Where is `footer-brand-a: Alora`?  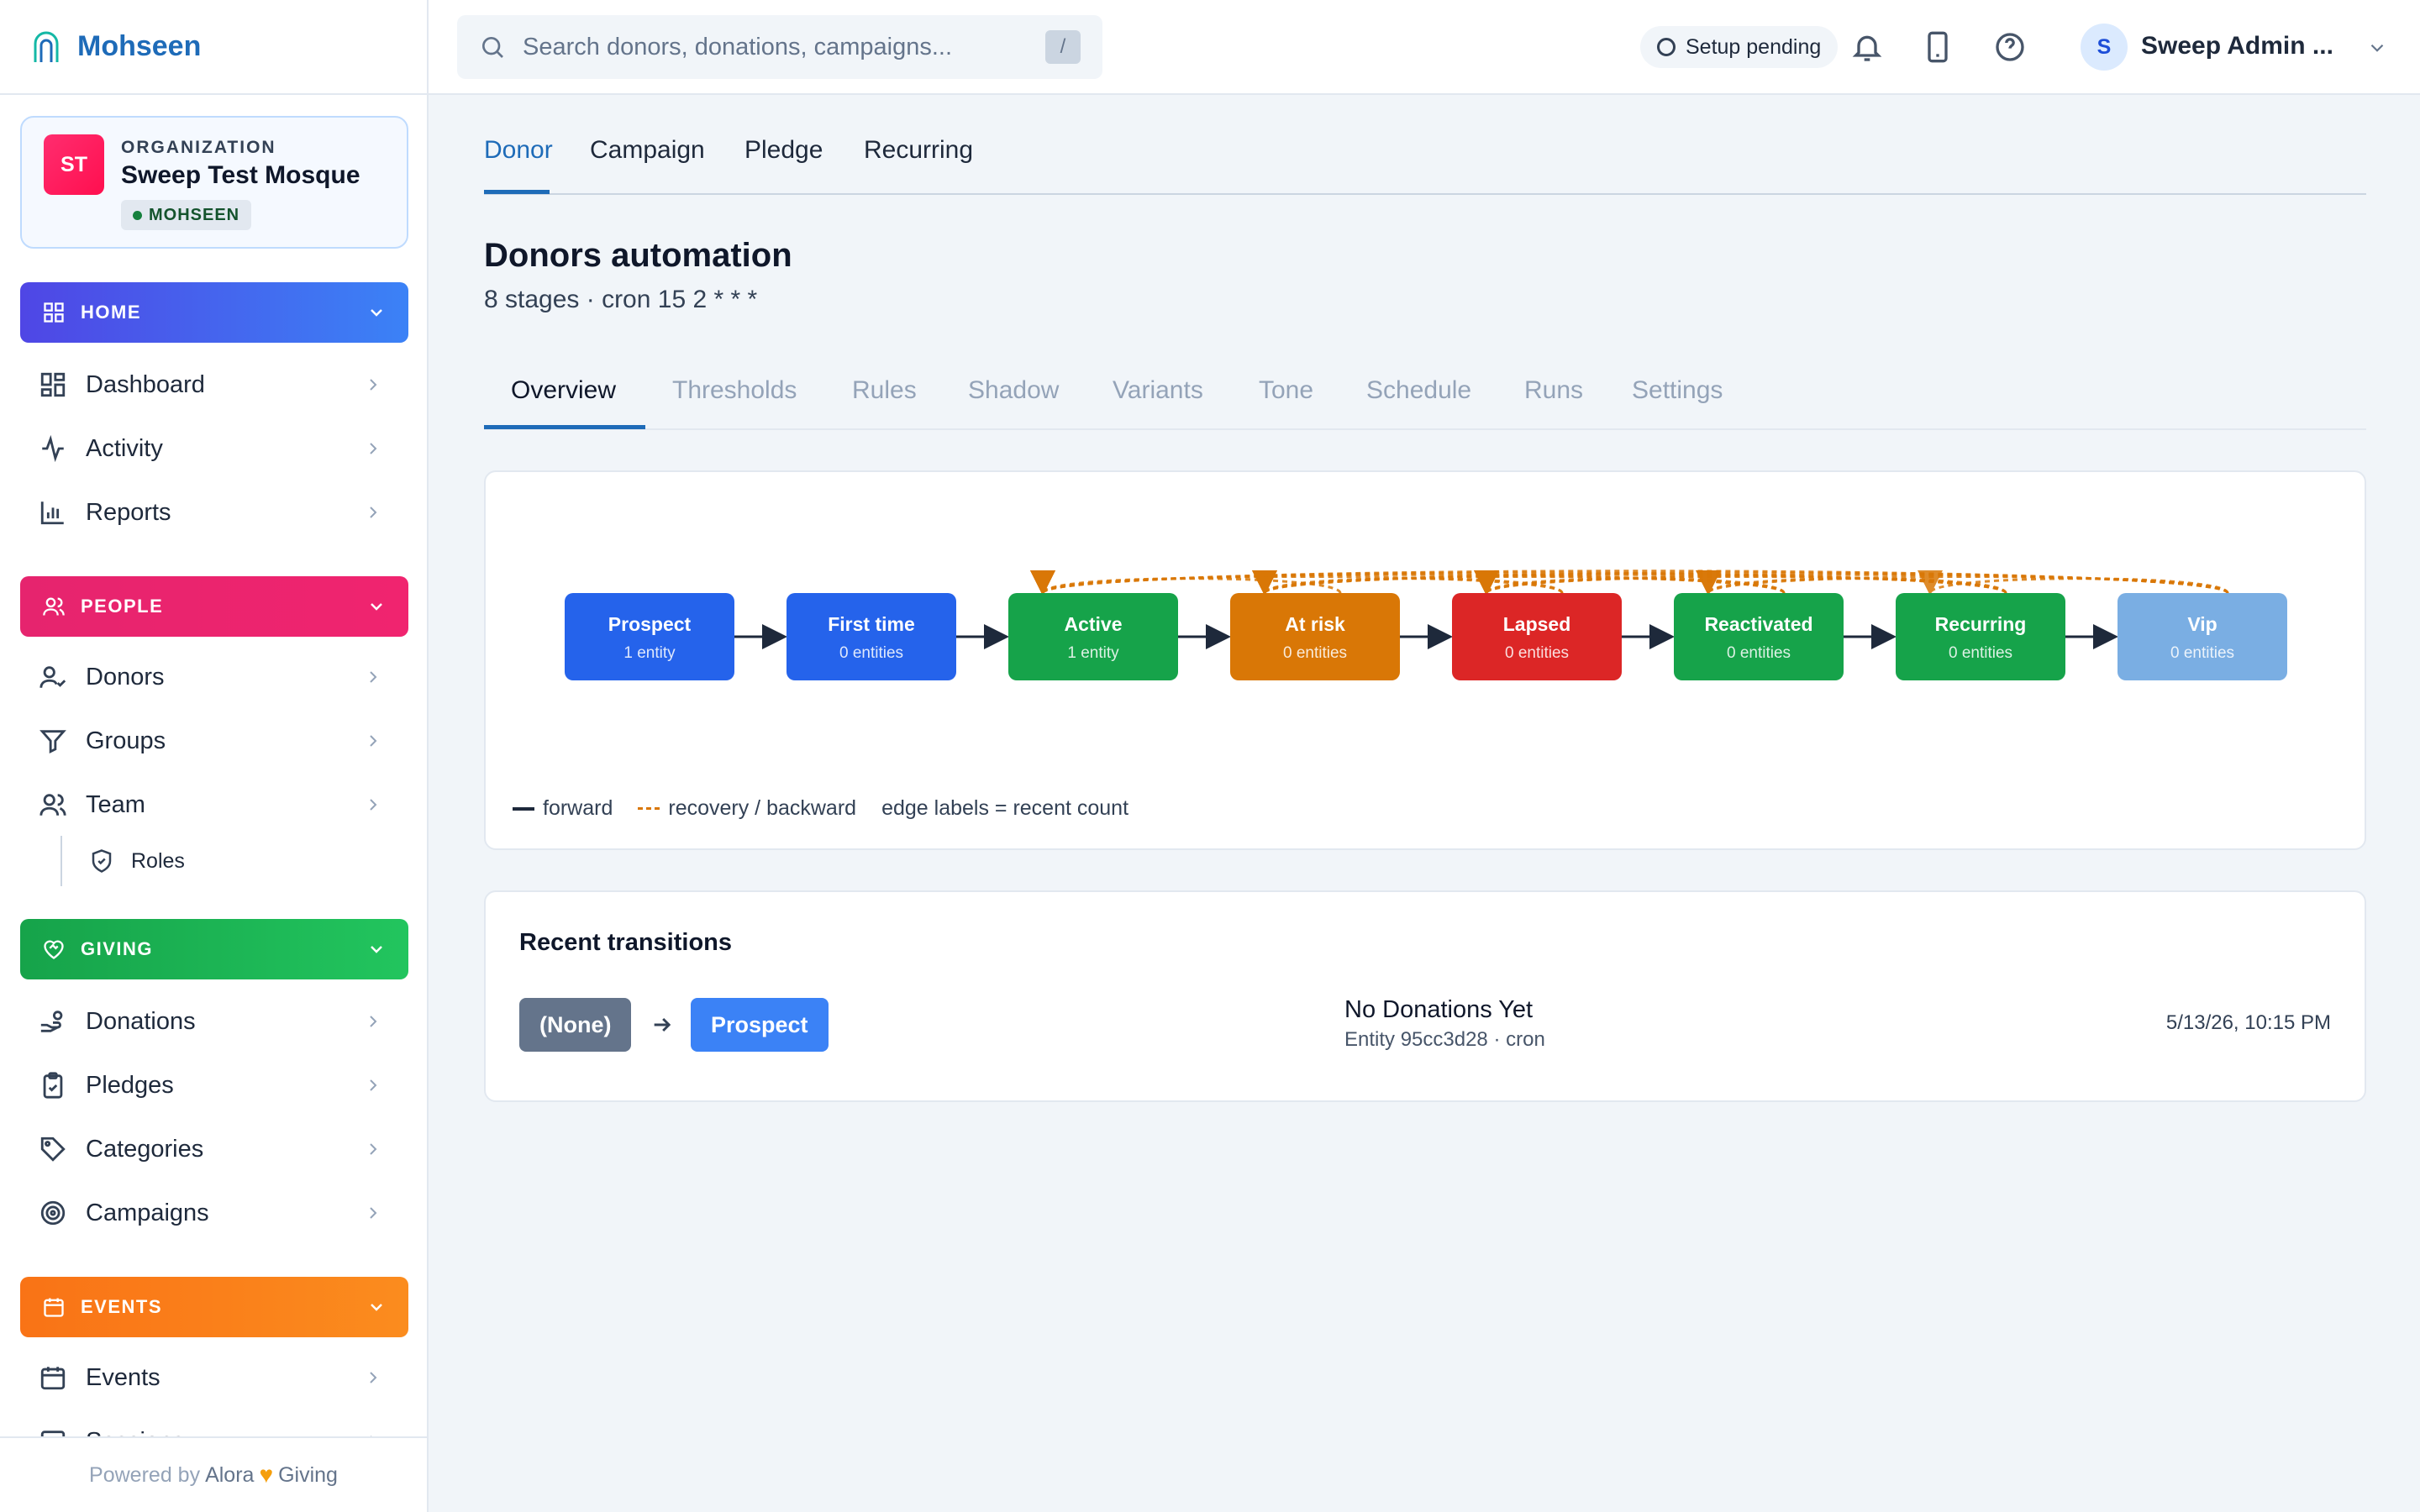 footer-brand-a: Alora is located at coordinates (230, 1474).